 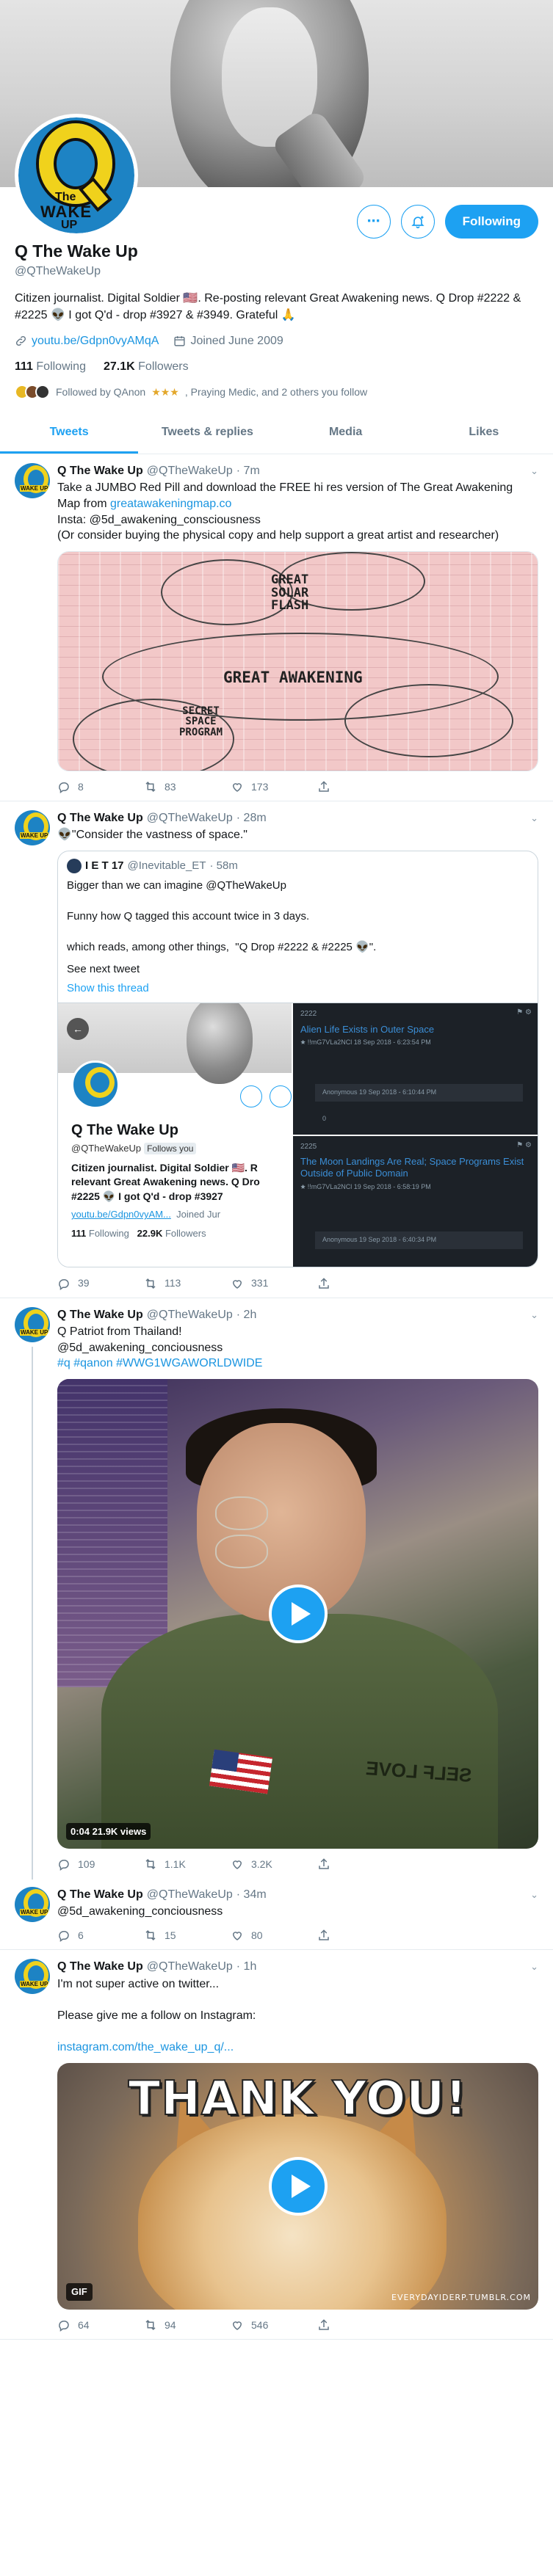 I want to click on joined-date: Joined June 2009, so click(x=236, y=340).